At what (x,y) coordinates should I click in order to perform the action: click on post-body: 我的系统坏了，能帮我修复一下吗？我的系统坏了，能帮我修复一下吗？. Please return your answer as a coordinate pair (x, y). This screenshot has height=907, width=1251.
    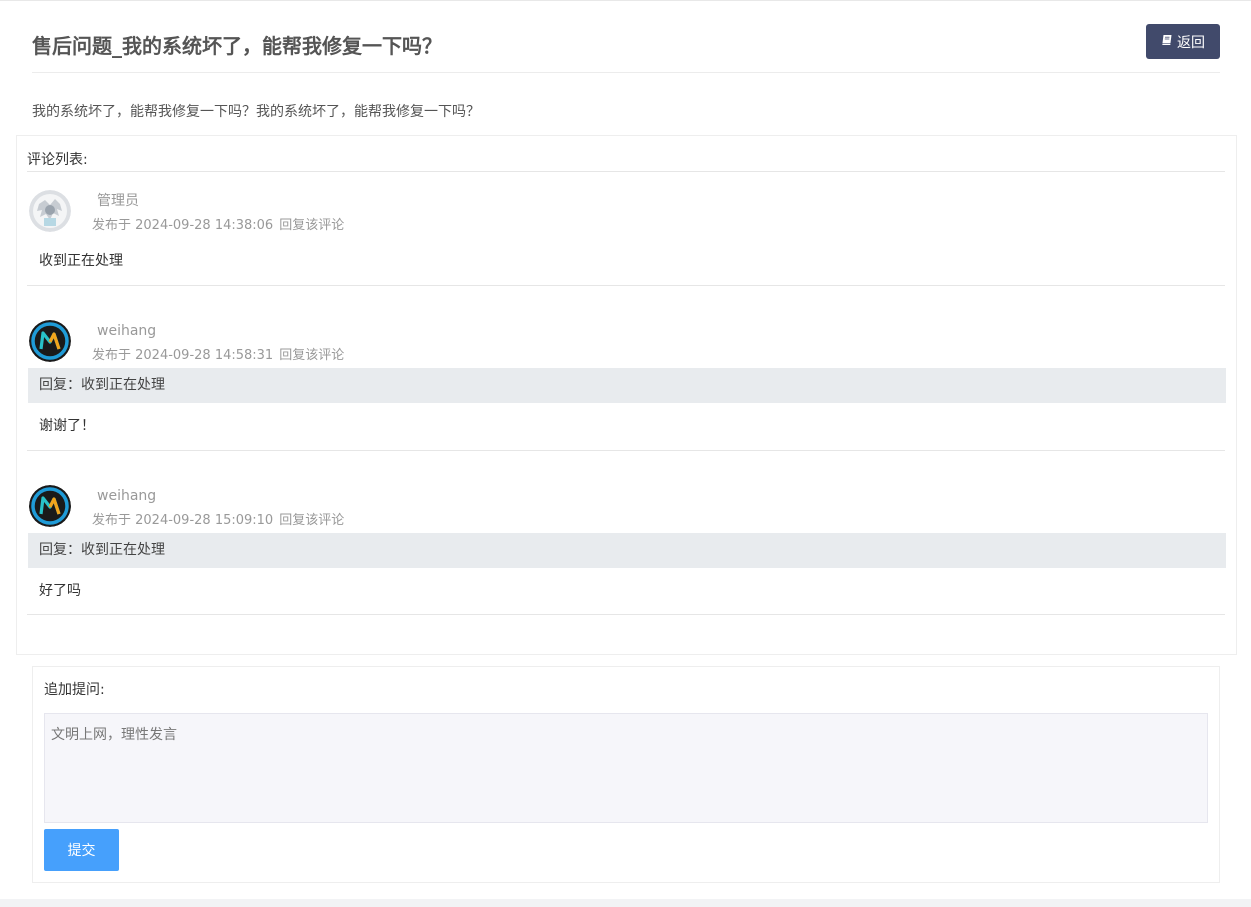
    Looking at the image, I should click on (256, 112).